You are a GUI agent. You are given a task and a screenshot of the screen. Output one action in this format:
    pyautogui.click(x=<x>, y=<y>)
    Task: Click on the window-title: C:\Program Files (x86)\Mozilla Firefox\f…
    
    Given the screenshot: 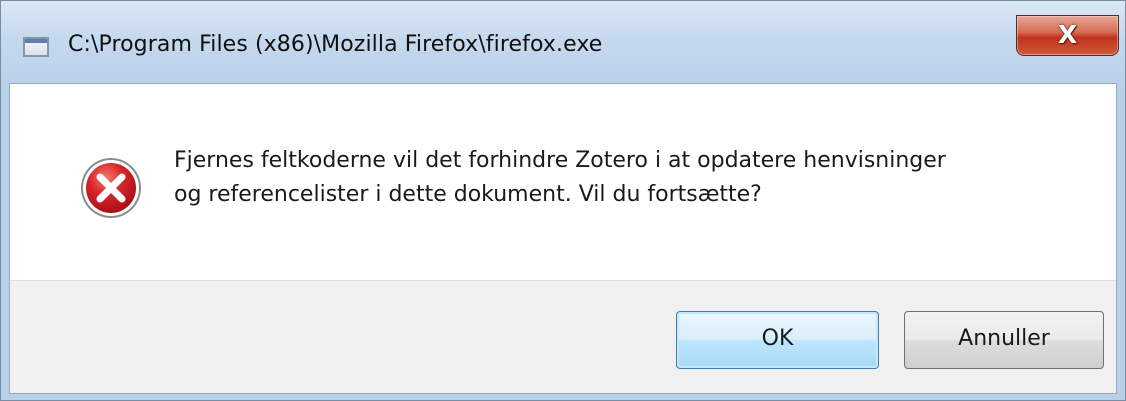 What is the action you would take?
    pyautogui.click(x=335, y=44)
    